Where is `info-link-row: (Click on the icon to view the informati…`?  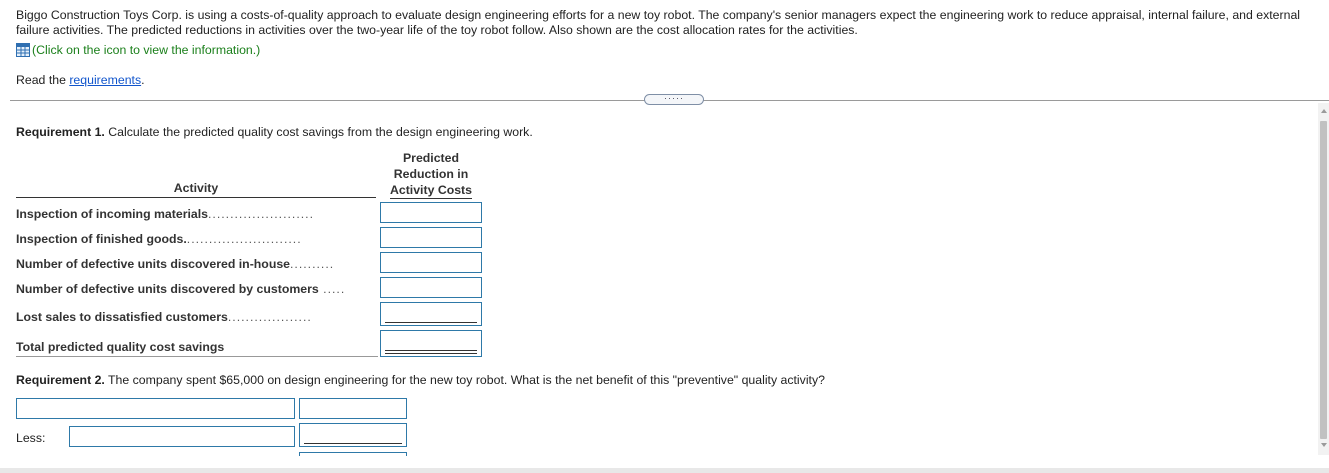 info-link-row: (Click on the icon to view the informati… is located at coordinates (138, 50).